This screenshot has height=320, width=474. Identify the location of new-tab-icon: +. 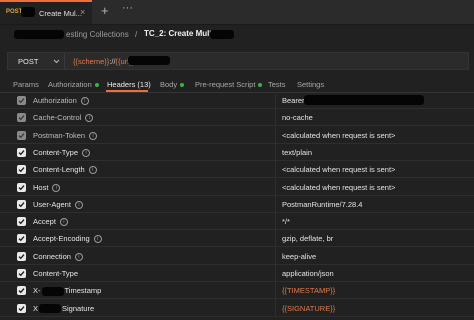
(105, 10).